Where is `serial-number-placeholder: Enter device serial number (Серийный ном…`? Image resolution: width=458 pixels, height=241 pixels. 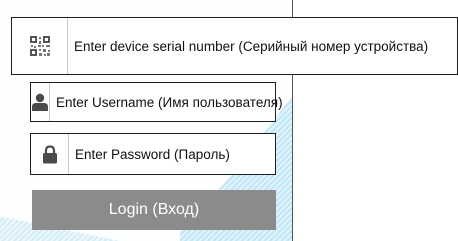 serial-number-placeholder: Enter device serial number (Серийный ном… is located at coordinates (251, 46).